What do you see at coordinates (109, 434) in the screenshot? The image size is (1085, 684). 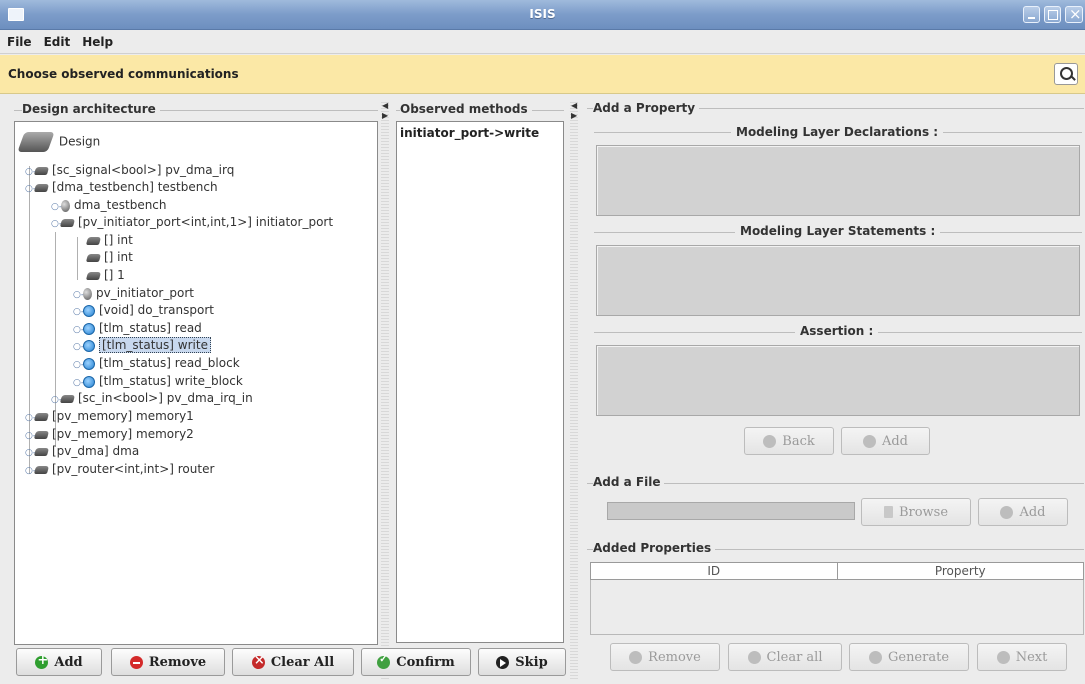 I see `tree-node-memory2: ○- [pv_memory] memory2` at bounding box center [109, 434].